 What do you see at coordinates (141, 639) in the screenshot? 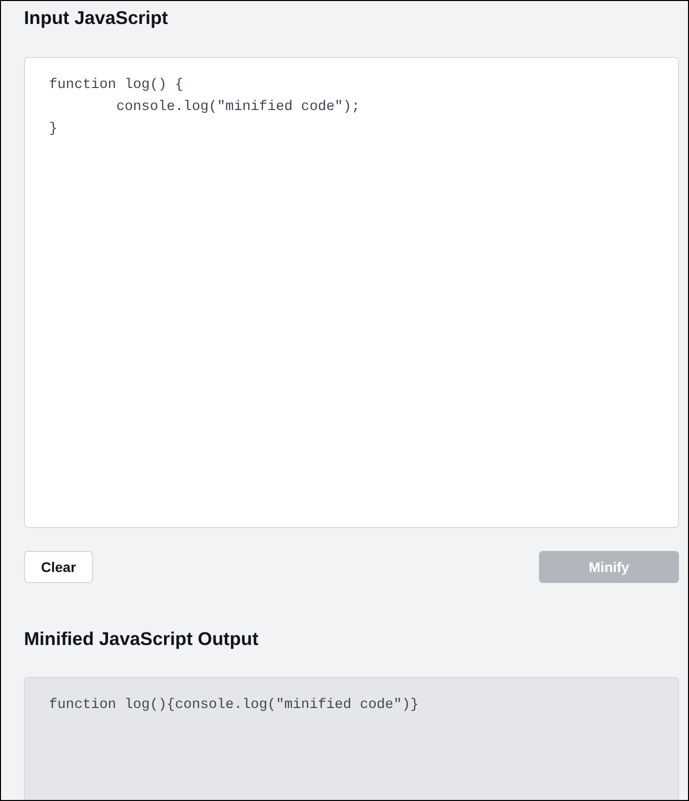
I see `section-heading: Minified JavaScript Output` at bounding box center [141, 639].